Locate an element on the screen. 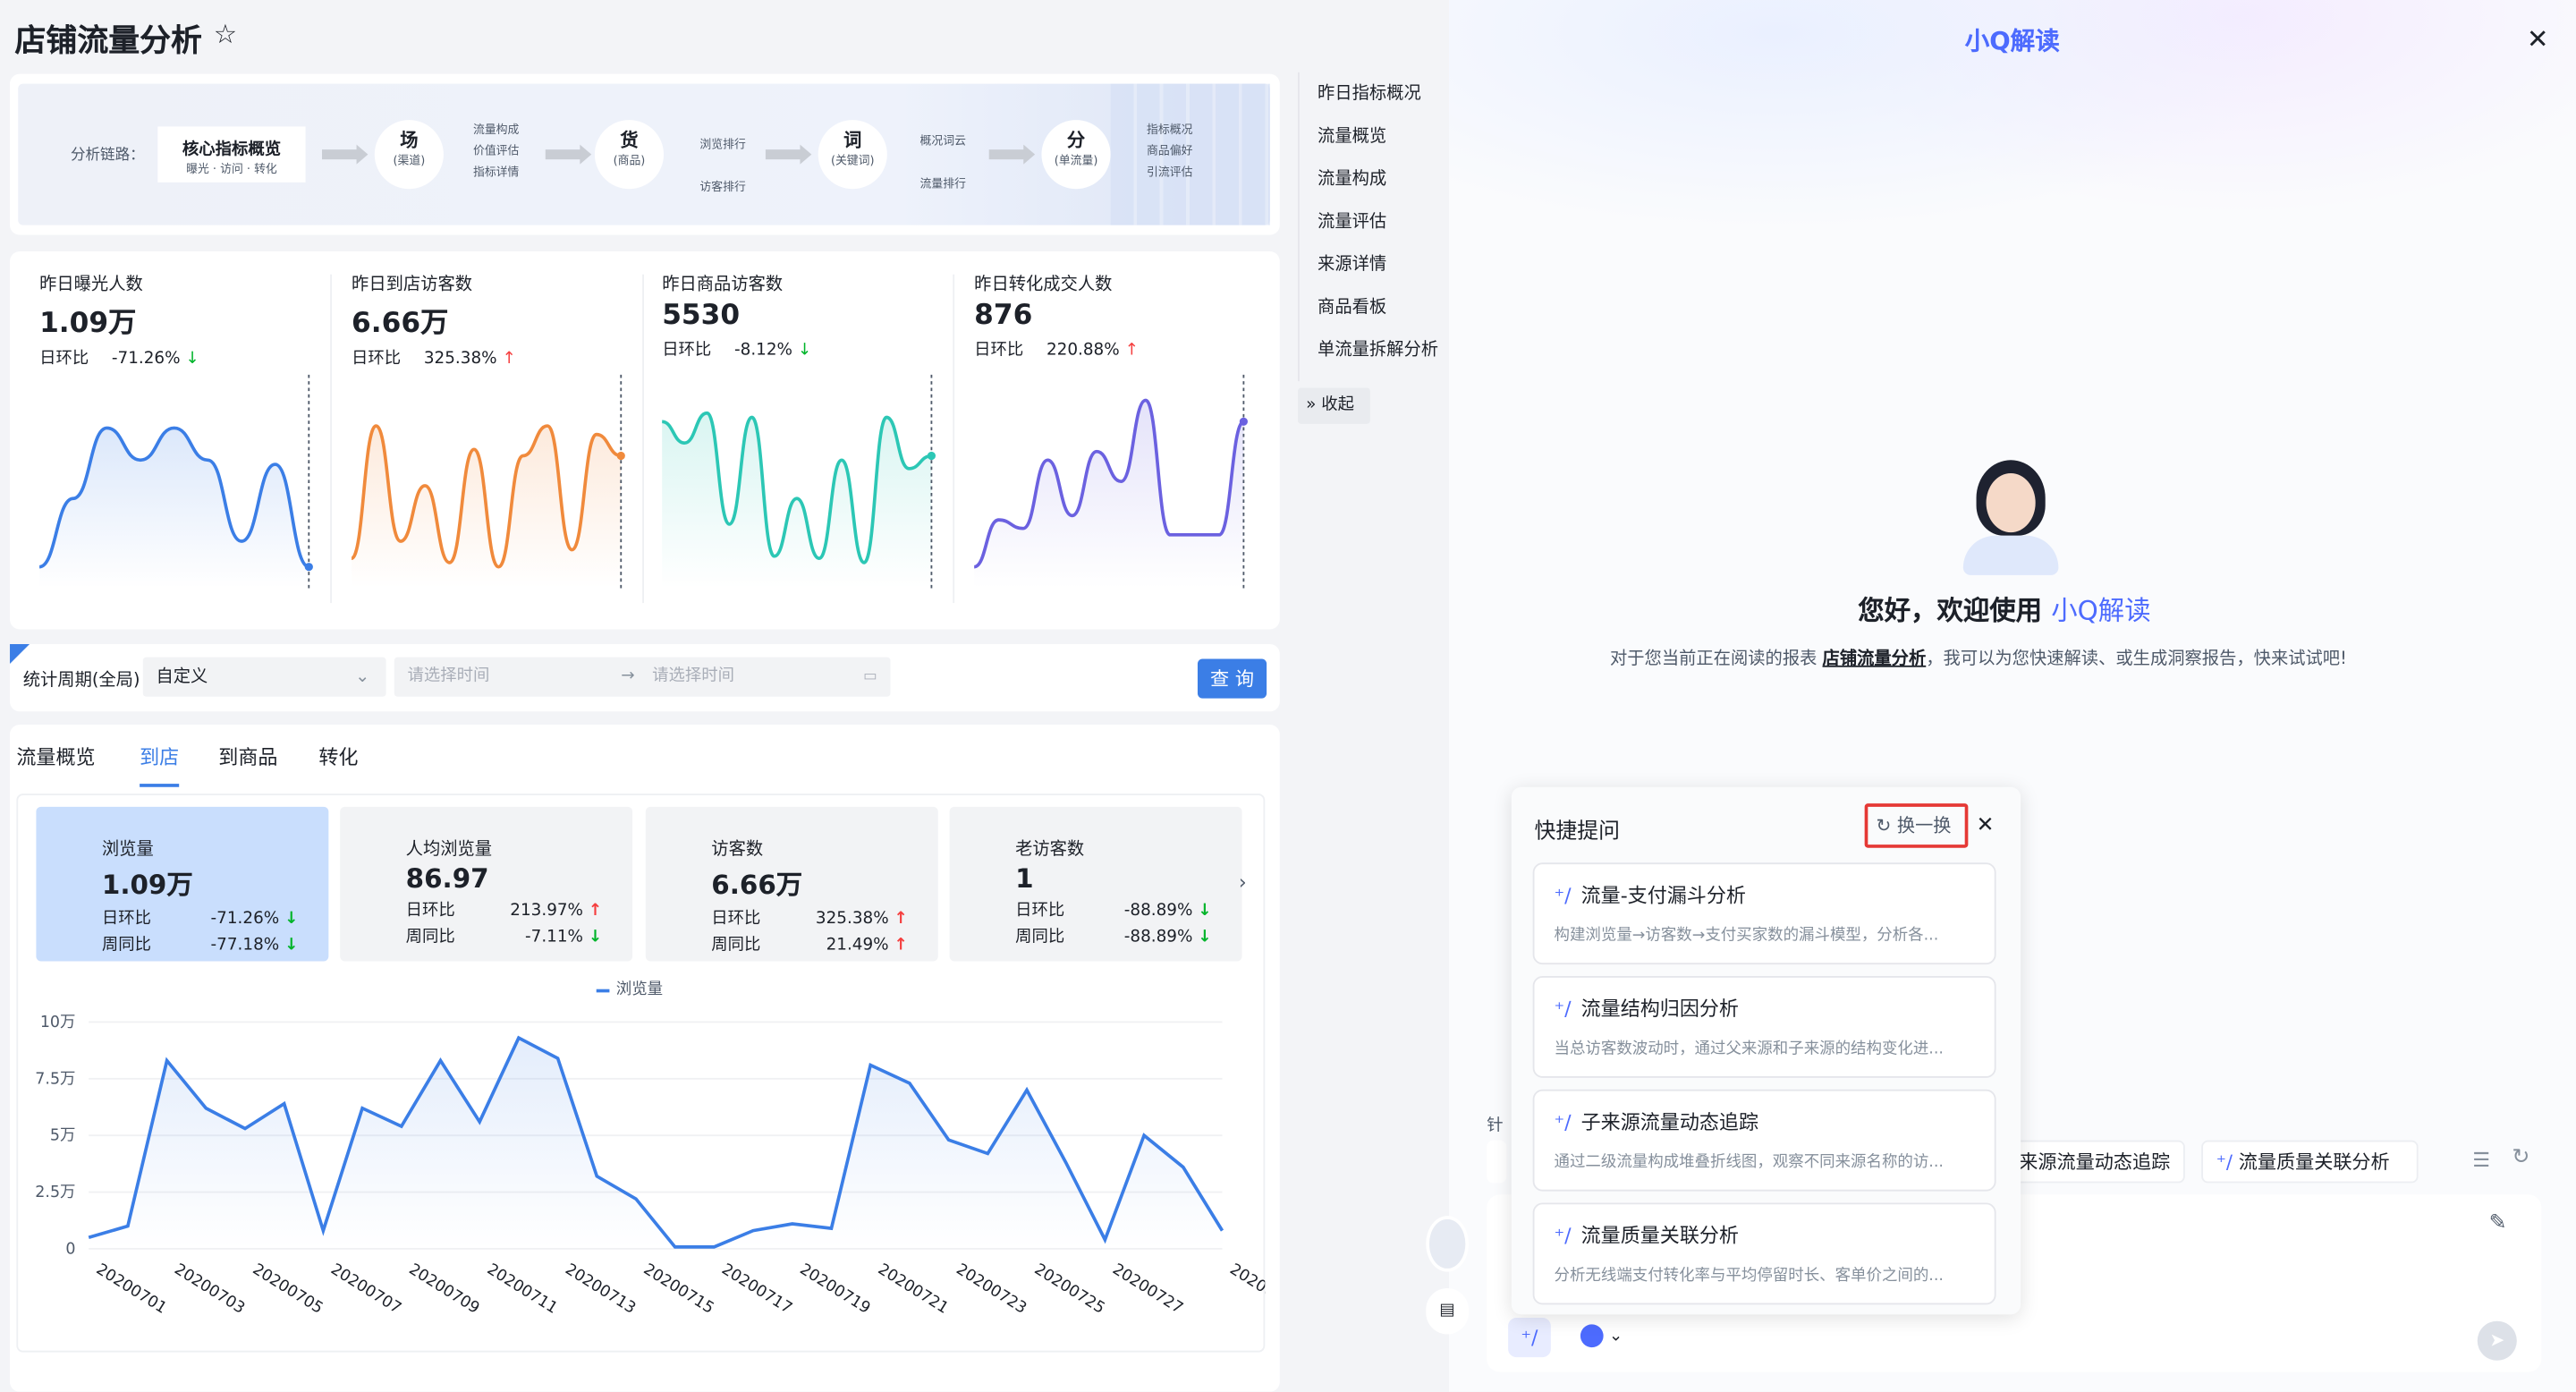  suggestion-chip-quality: ⁺∕ 流量质量关联分析 is located at coordinates (2310, 1162).